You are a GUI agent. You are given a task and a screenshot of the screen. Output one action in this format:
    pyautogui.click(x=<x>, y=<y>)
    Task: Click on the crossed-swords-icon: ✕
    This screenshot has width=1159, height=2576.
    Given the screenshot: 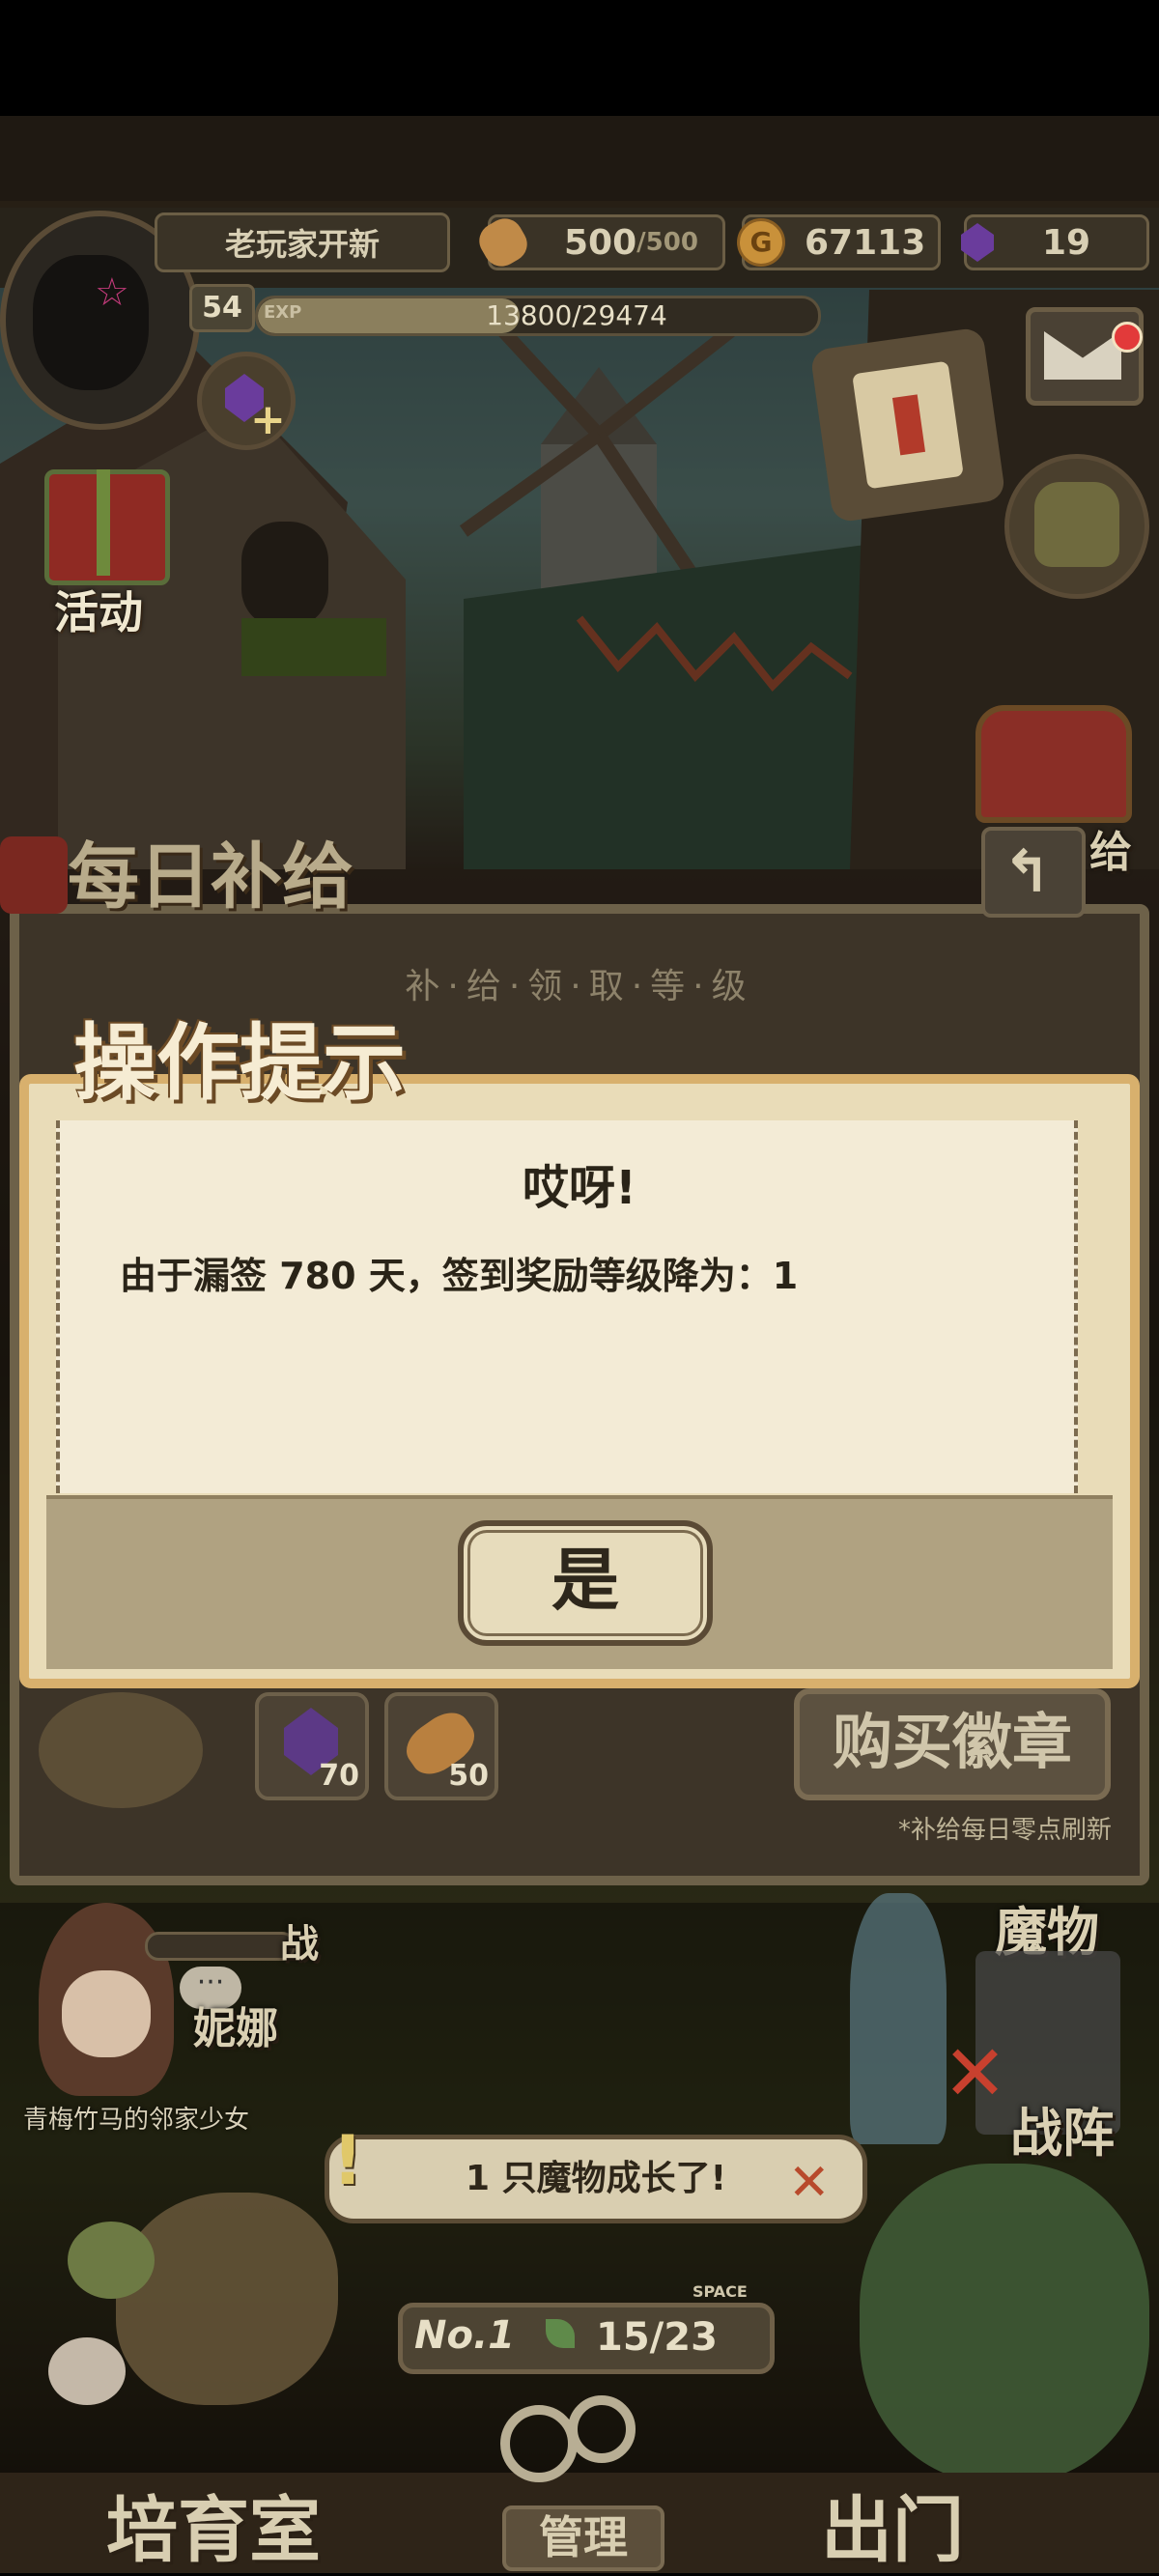 What is the action you would take?
    pyautogui.click(x=976, y=2073)
    